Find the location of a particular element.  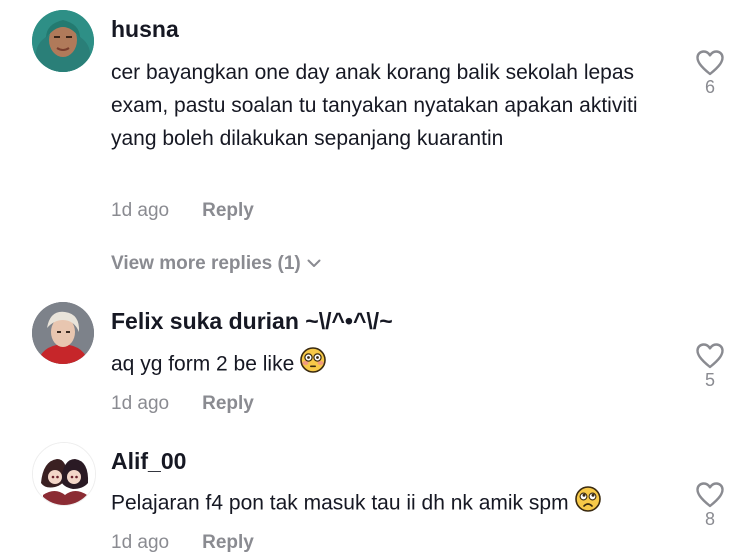

like-button: 8 is located at coordinates (710, 506).